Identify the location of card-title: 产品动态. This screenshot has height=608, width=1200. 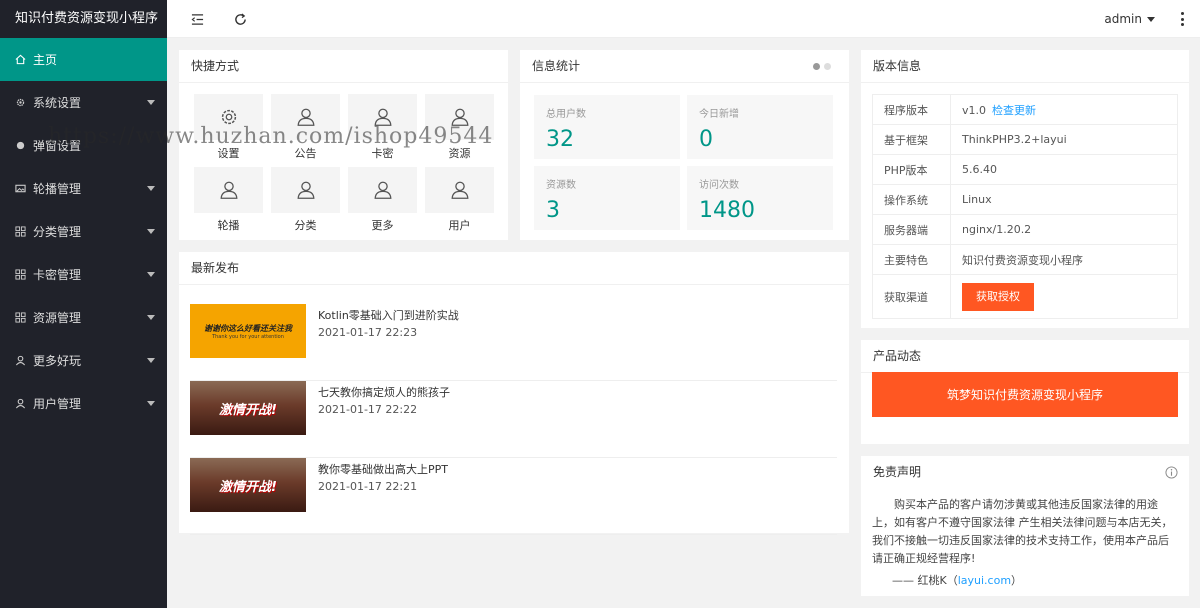
(1025, 356).